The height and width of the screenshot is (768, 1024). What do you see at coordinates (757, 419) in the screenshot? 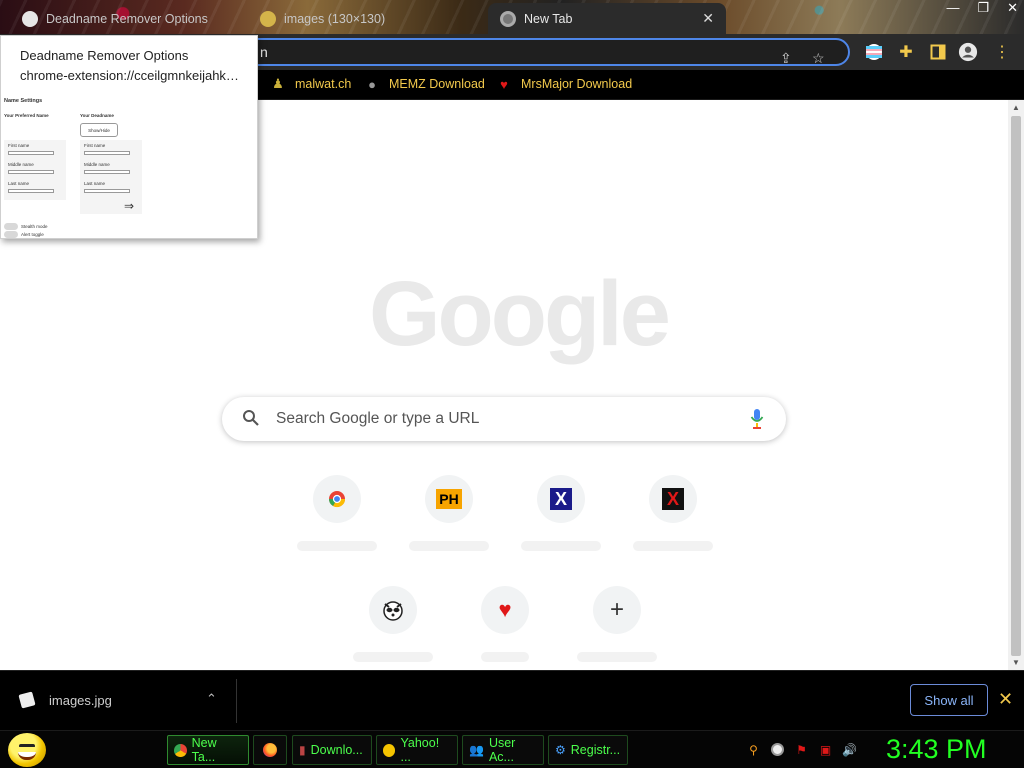
I see `microphone-icon` at bounding box center [757, 419].